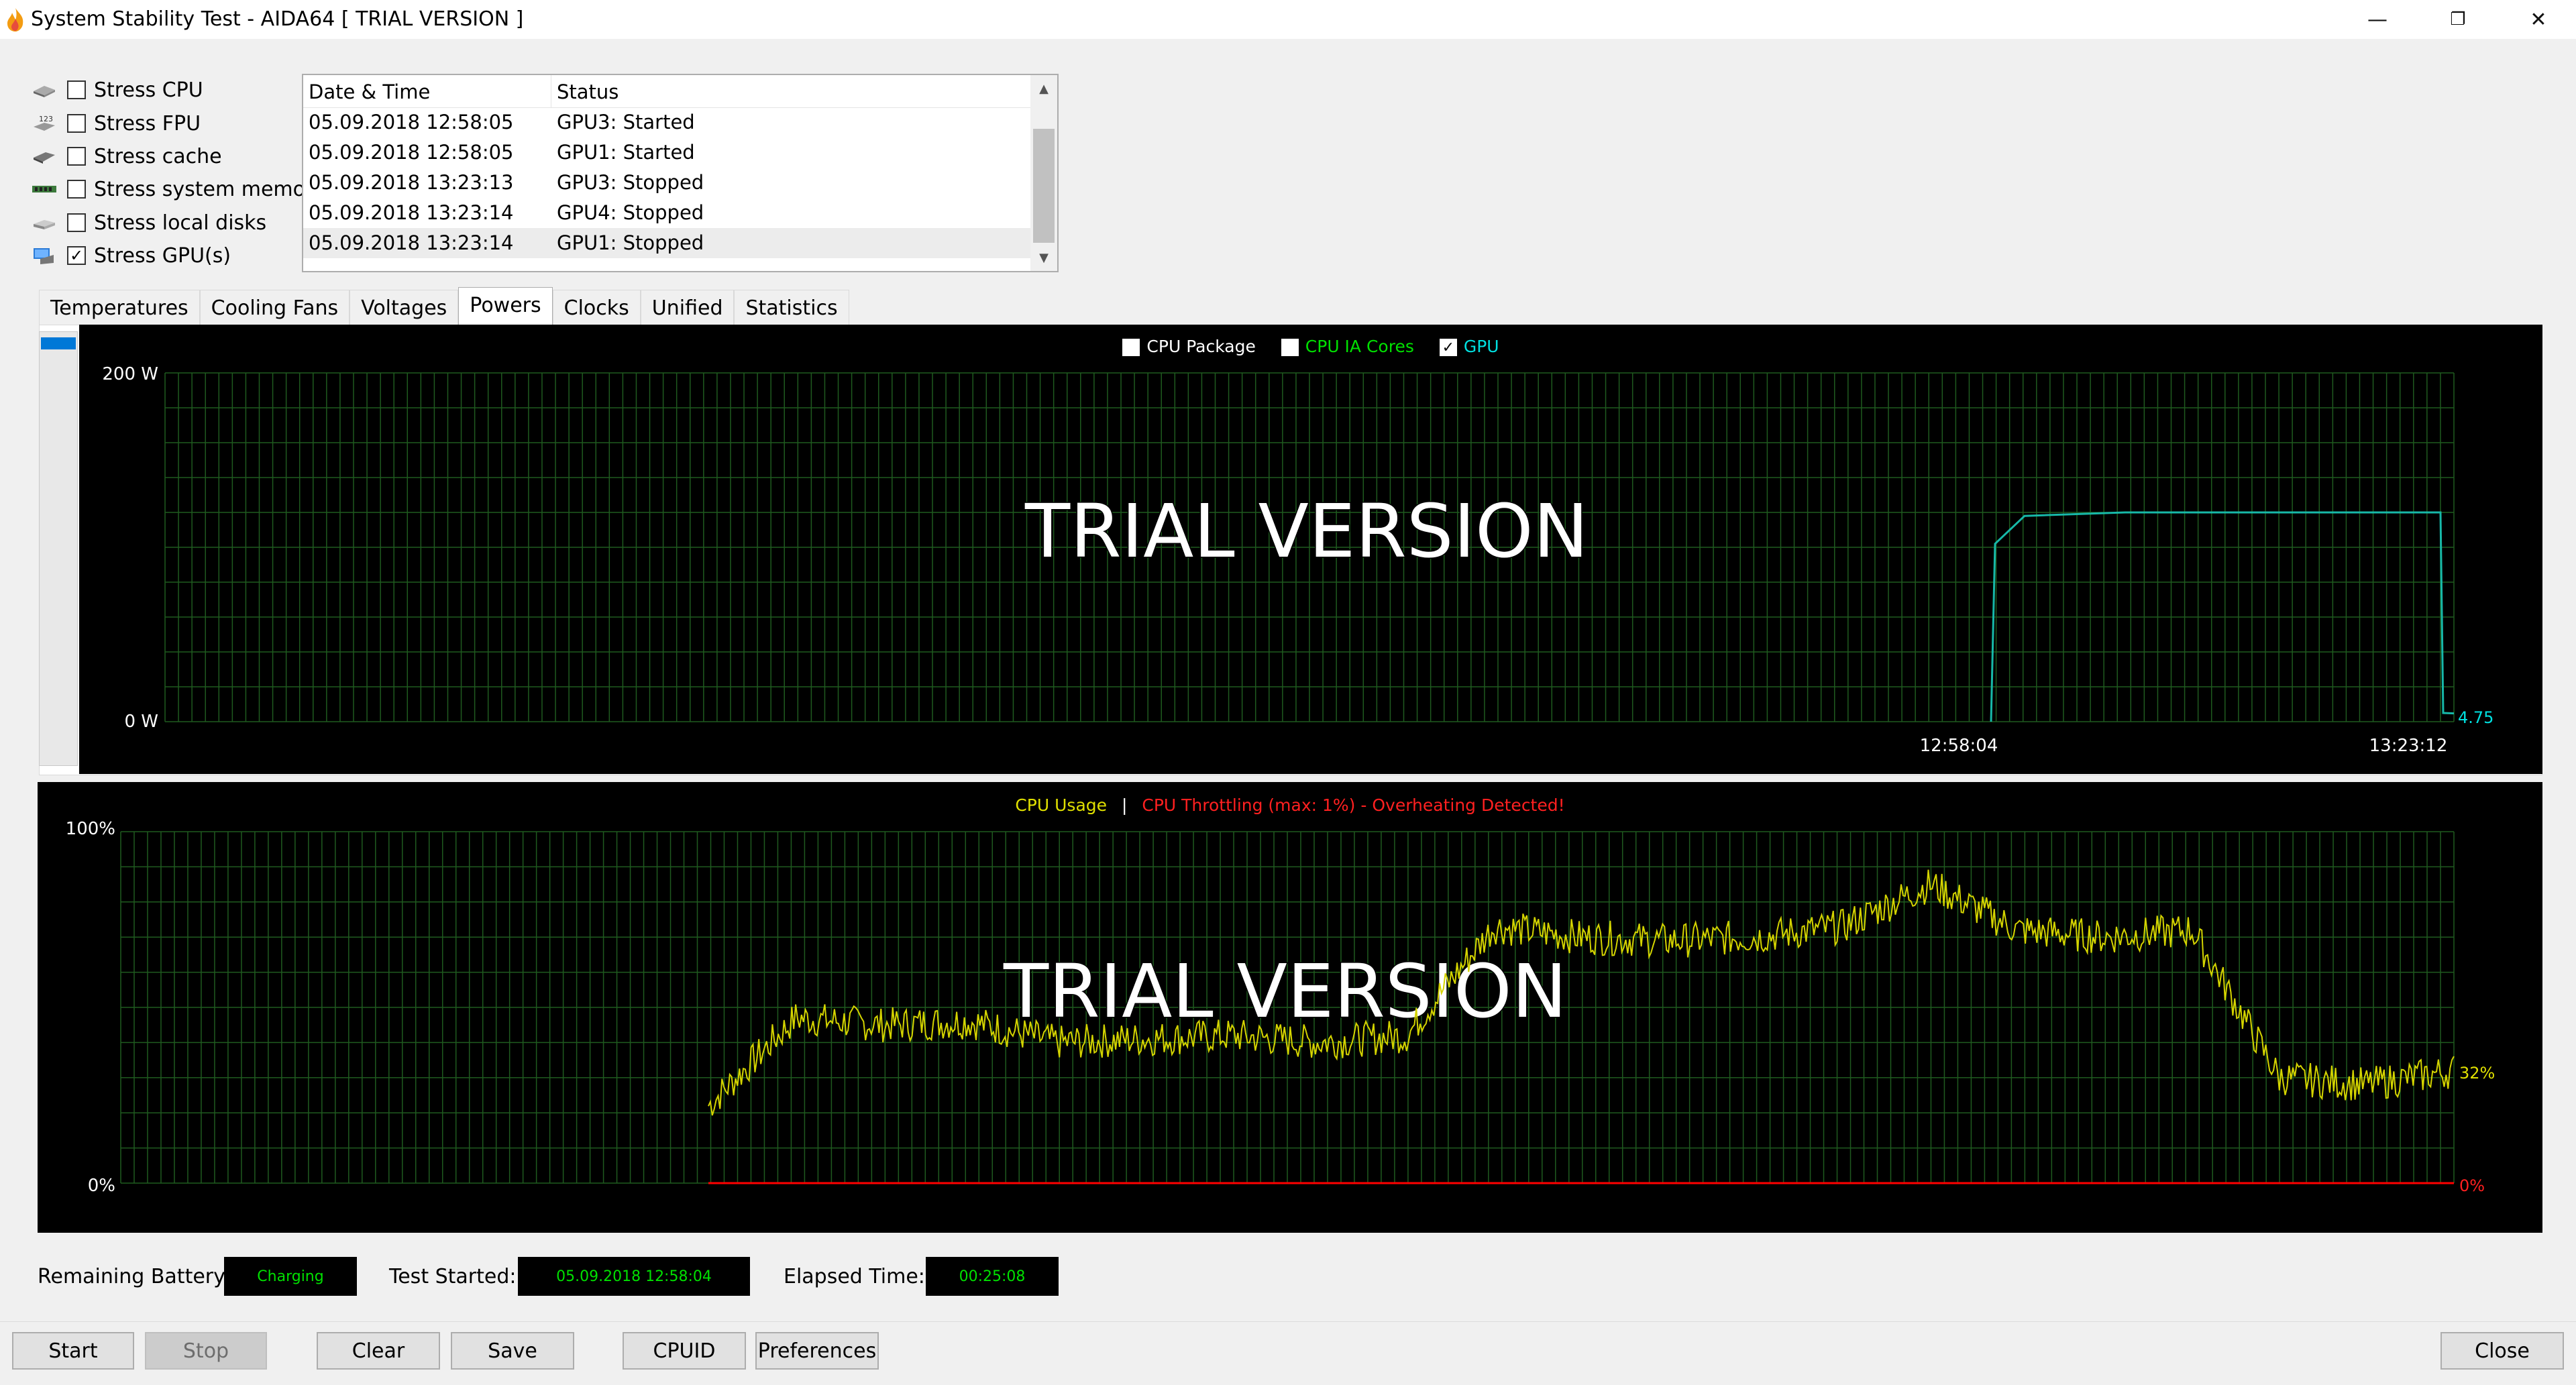 The height and width of the screenshot is (1385, 2576). Describe the element at coordinates (46, 119) in the screenshot. I see `svg-text: 123` at that location.